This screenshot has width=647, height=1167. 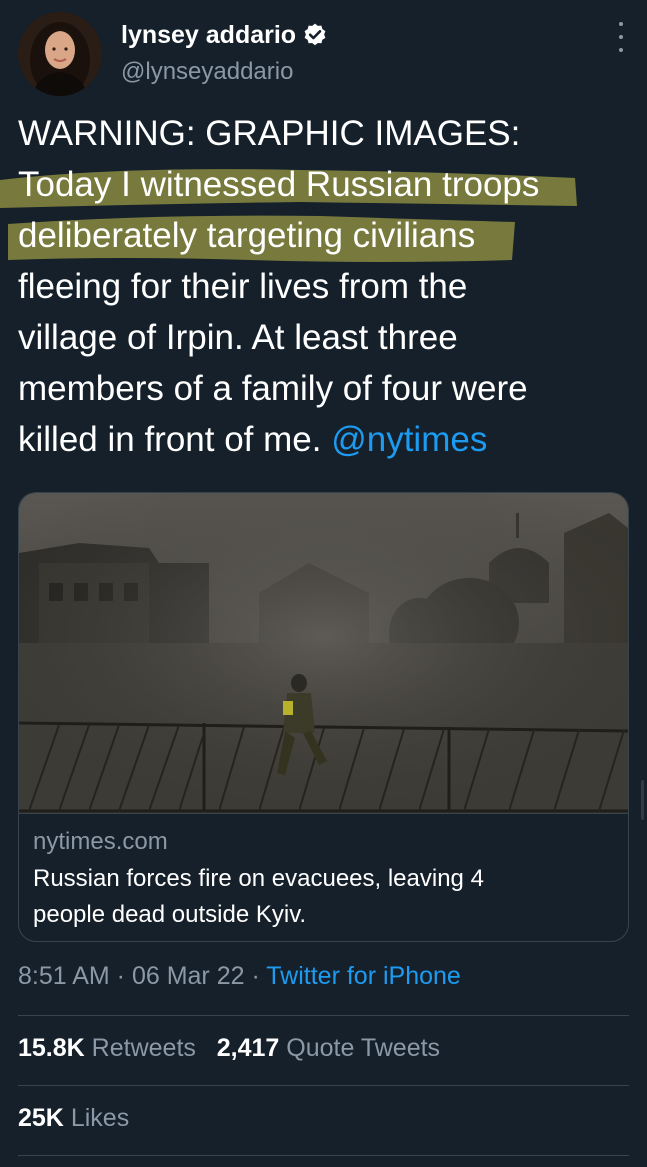 I want to click on avatar, so click(x=60, y=54).